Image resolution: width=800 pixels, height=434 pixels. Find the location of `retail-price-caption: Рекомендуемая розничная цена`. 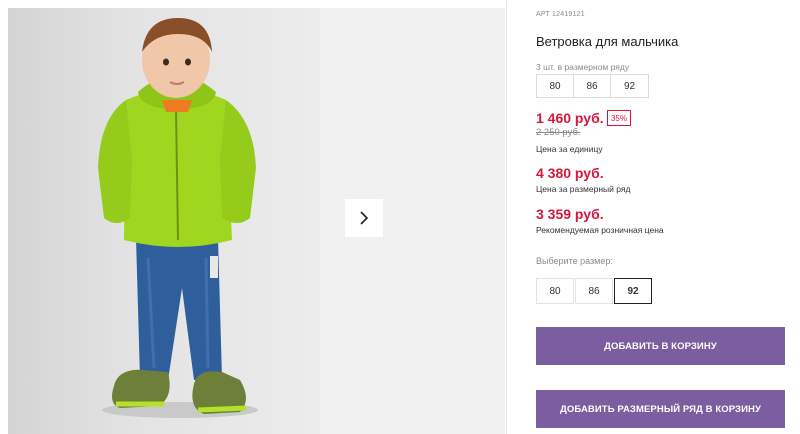

retail-price-caption: Рекомендуемая розничная цена is located at coordinates (600, 230).